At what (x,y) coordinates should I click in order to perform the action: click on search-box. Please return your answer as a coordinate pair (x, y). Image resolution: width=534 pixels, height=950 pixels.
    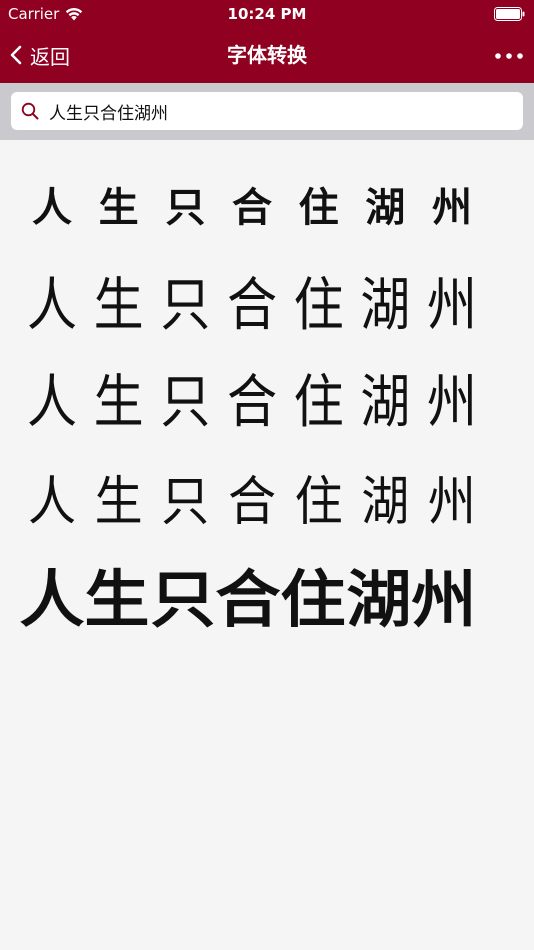
    Looking at the image, I should click on (267, 111).